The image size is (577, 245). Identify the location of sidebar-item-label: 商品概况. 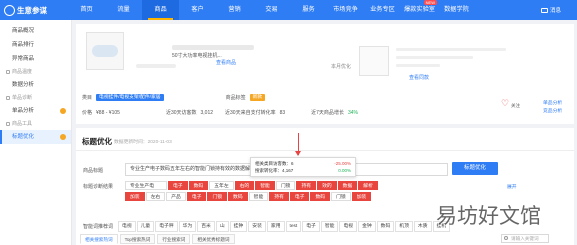
(23, 31).